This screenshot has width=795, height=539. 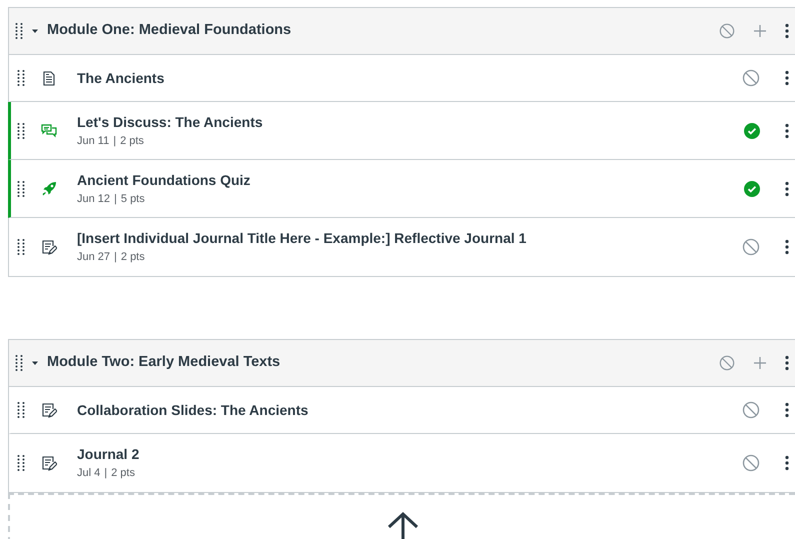 What do you see at coordinates (93, 140) in the screenshot?
I see `due-date: Jun 11` at bounding box center [93, 140].